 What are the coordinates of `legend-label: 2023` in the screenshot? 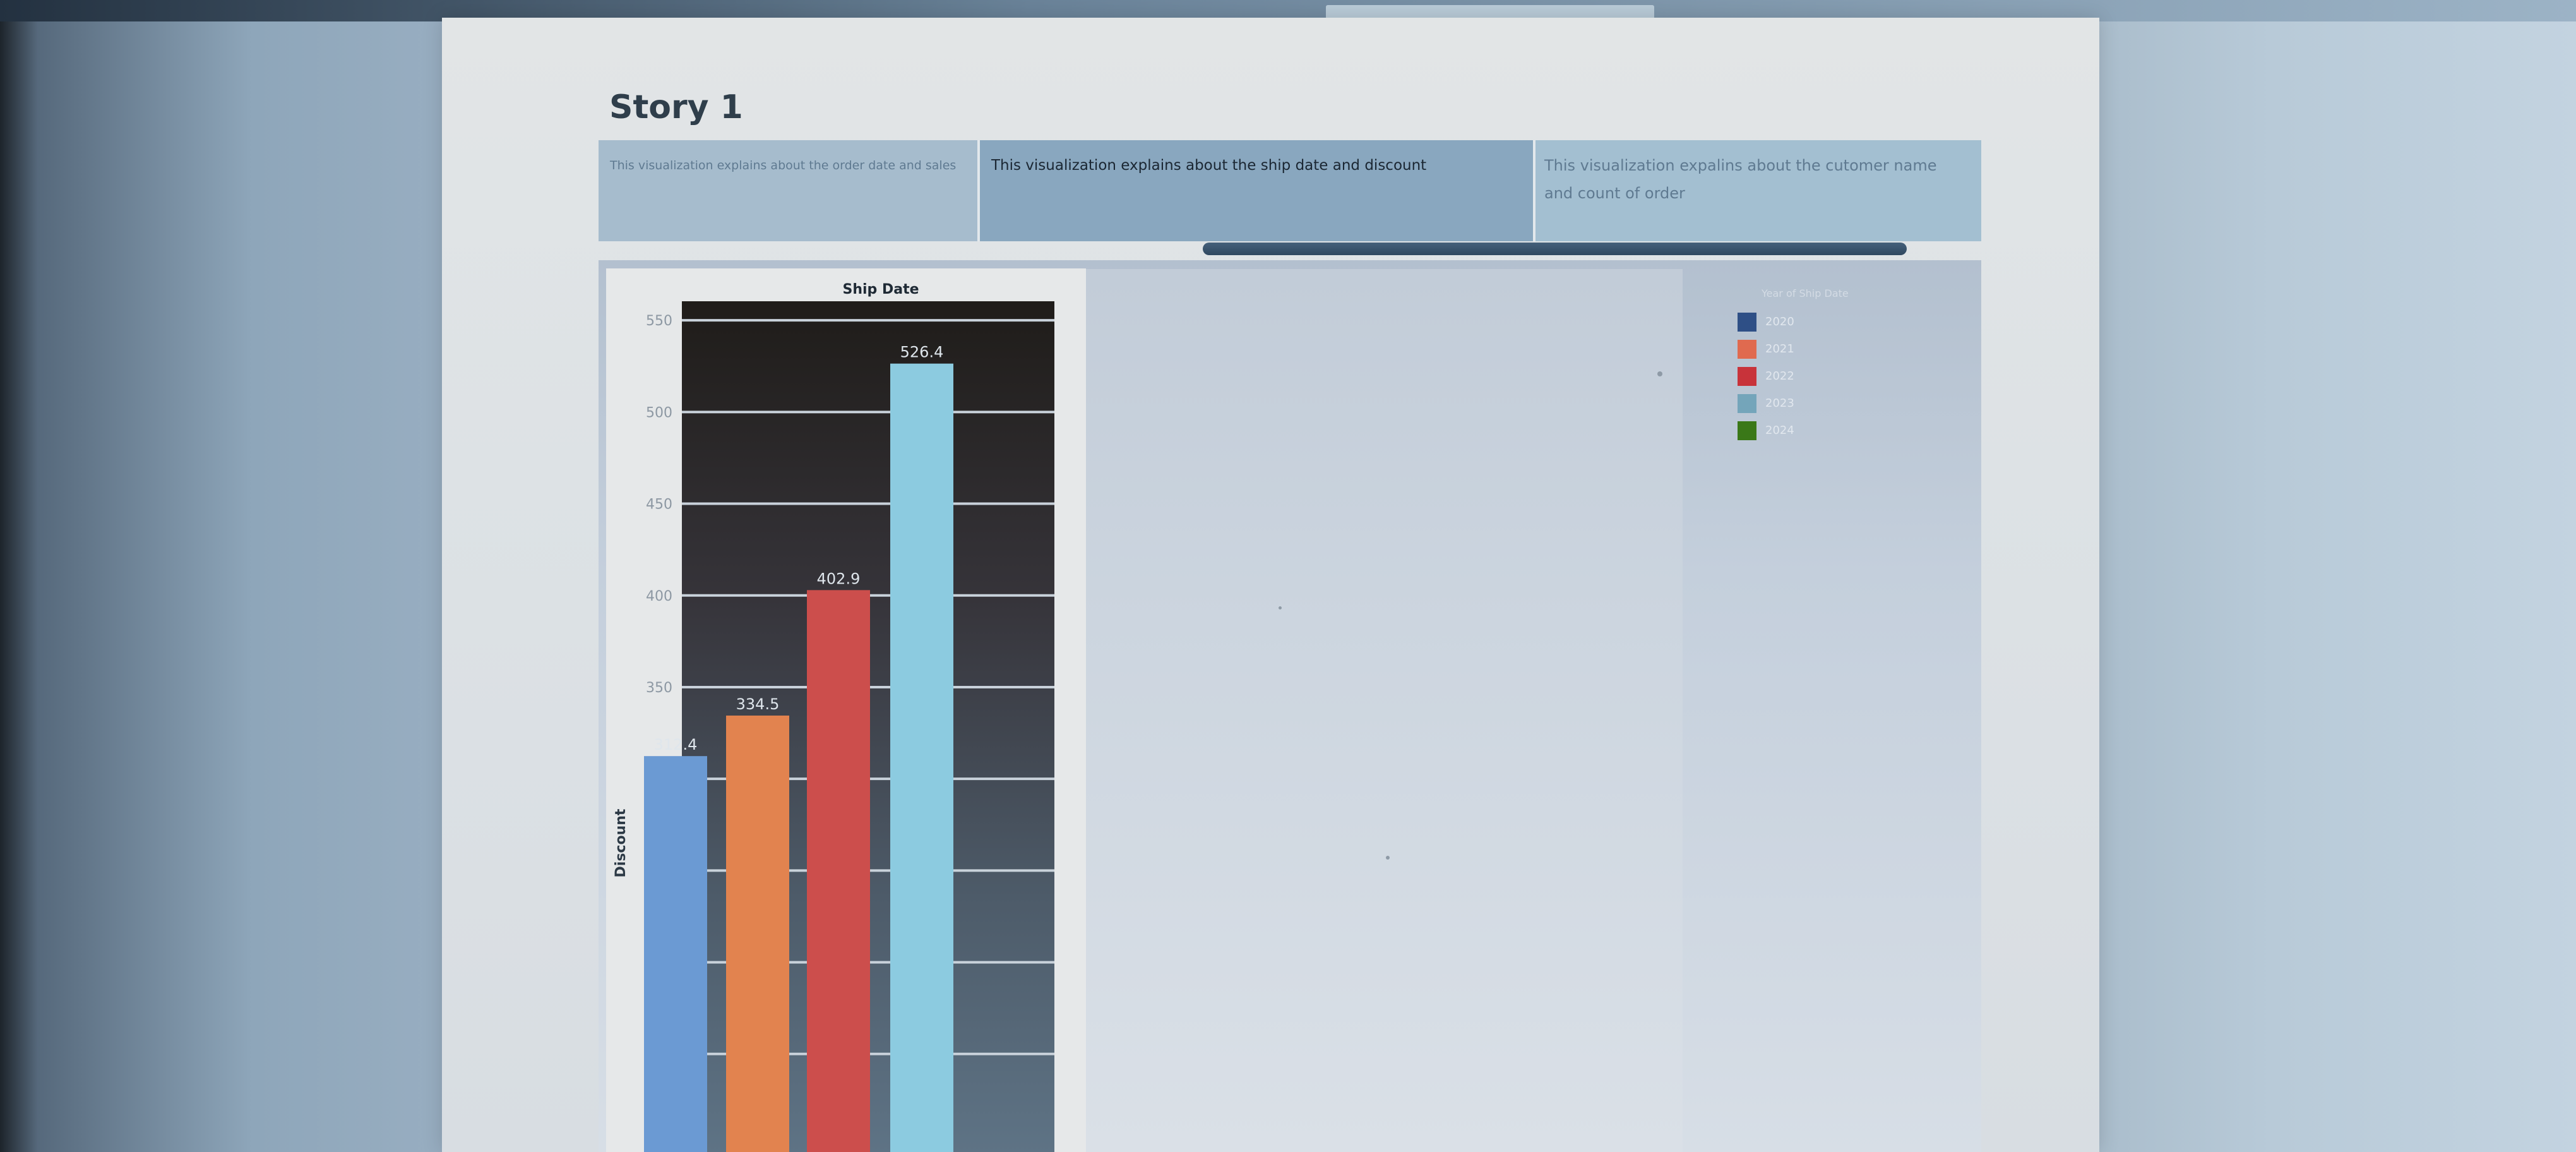 It's located at (1779, 403).